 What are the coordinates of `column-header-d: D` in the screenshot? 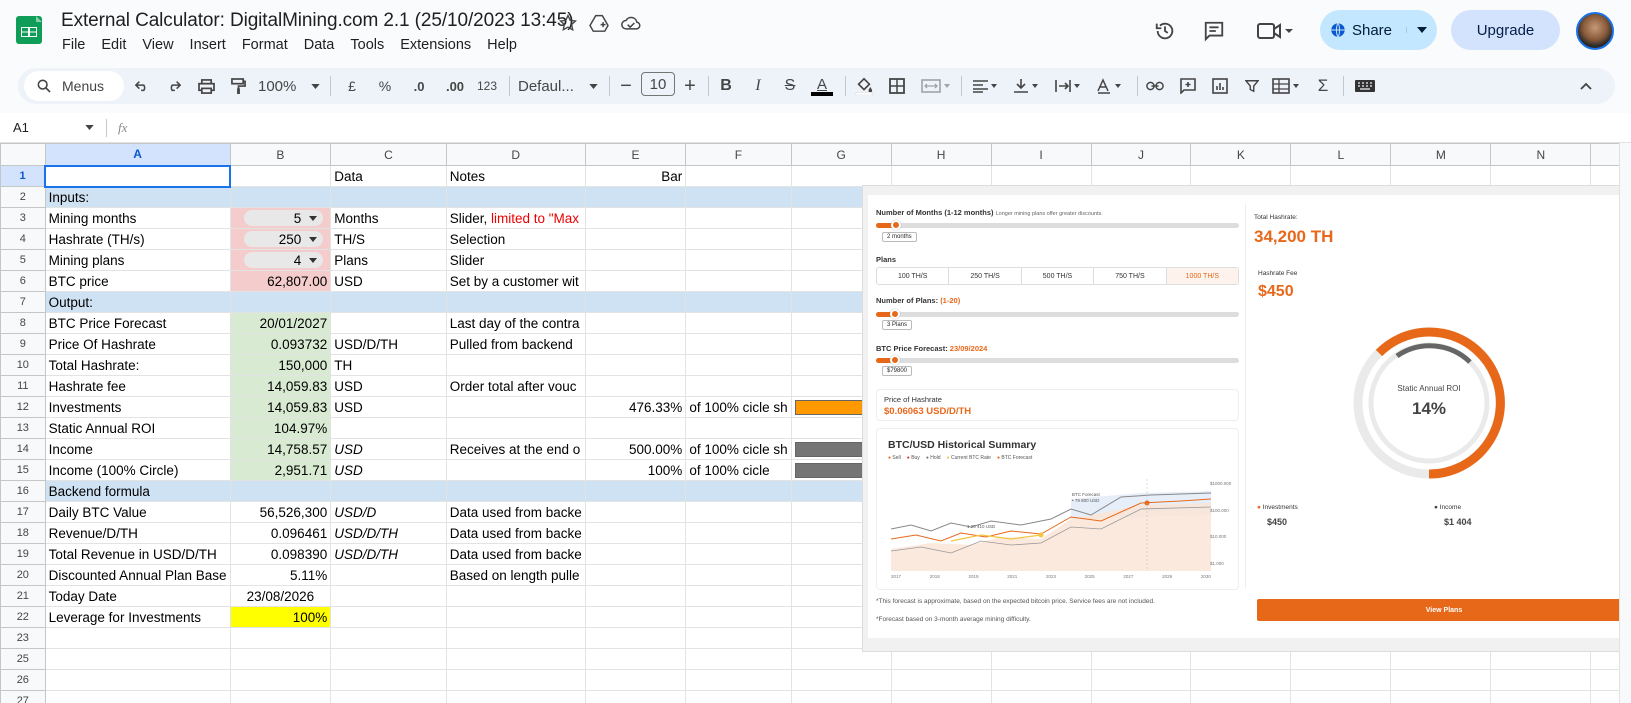 It's located at (515, 154).